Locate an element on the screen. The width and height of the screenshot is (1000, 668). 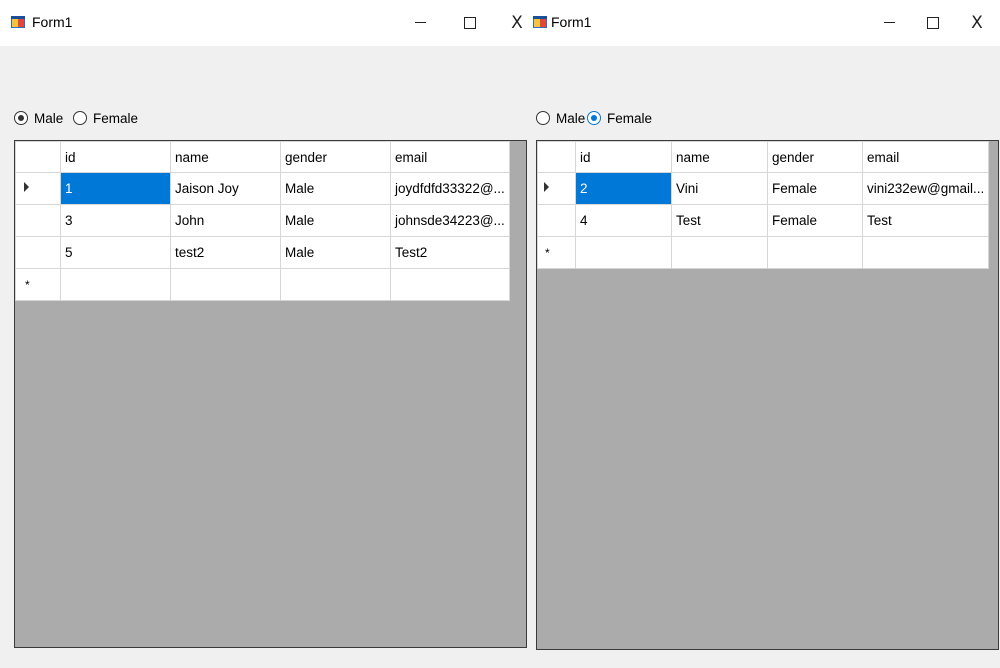
cell-id: 5 is located at coordinates (115, 252).